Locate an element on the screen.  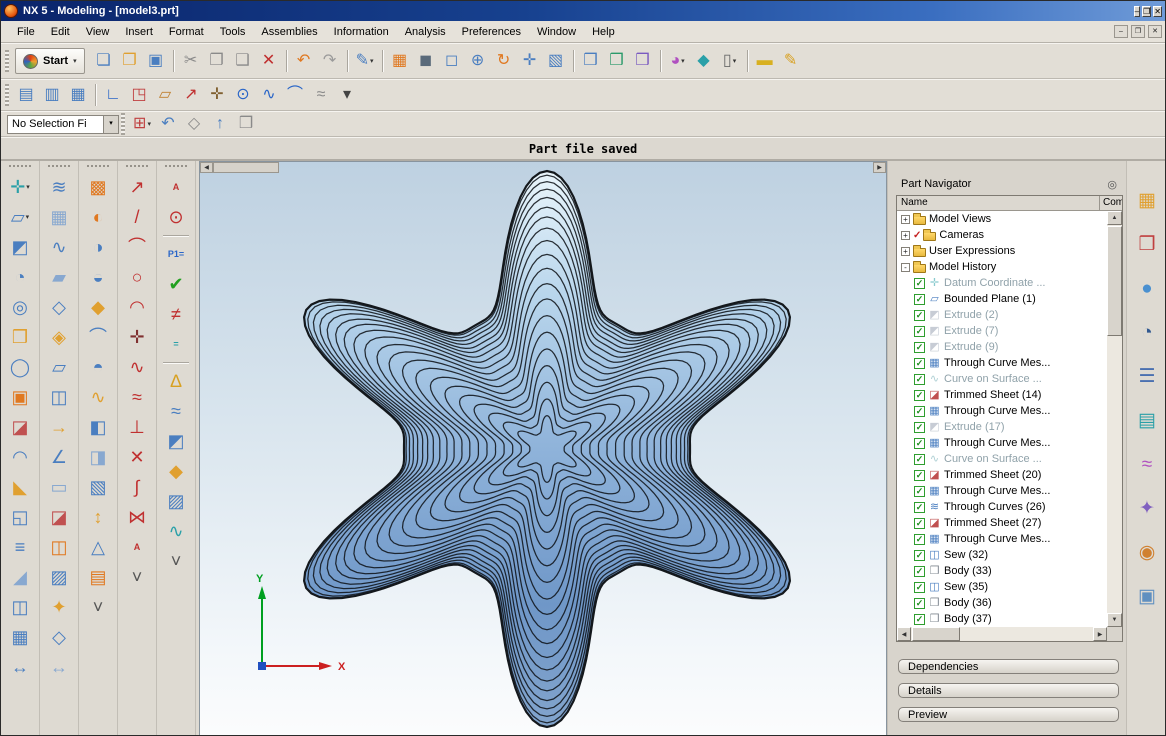
tree-model-history: - Model History is located at coordinates (1002, 267).